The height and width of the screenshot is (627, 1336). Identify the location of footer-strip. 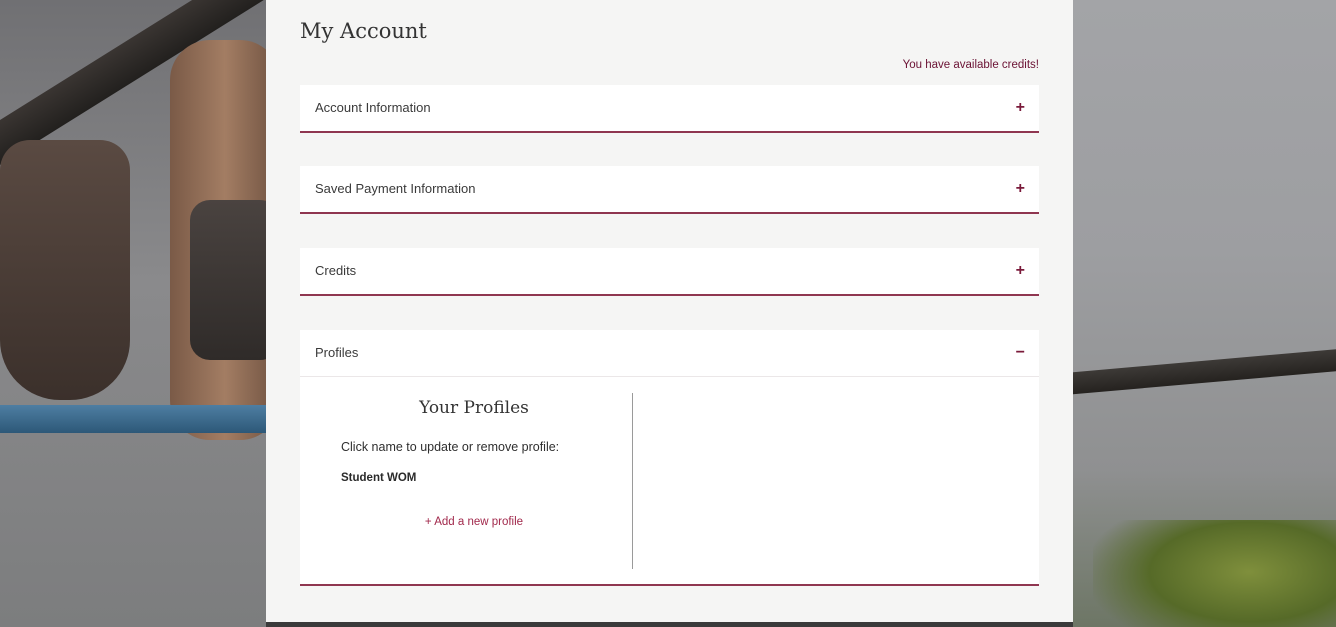
(669, 624).